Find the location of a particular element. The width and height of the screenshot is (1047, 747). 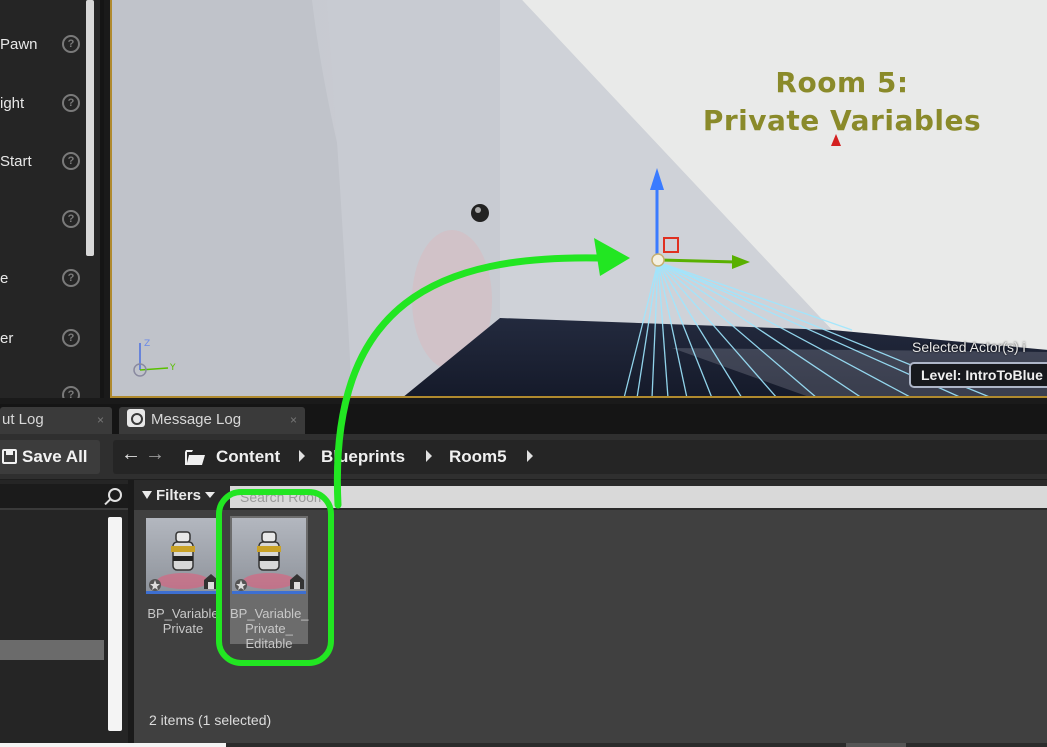

search-icon is located at coordinates (115, 495).